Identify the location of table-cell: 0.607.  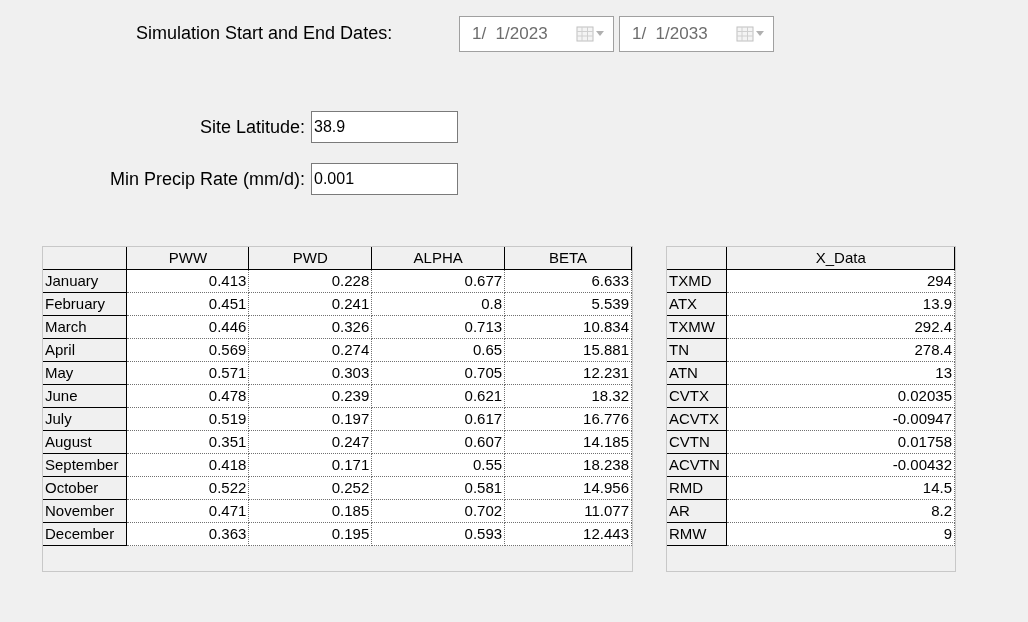
(438, 442).